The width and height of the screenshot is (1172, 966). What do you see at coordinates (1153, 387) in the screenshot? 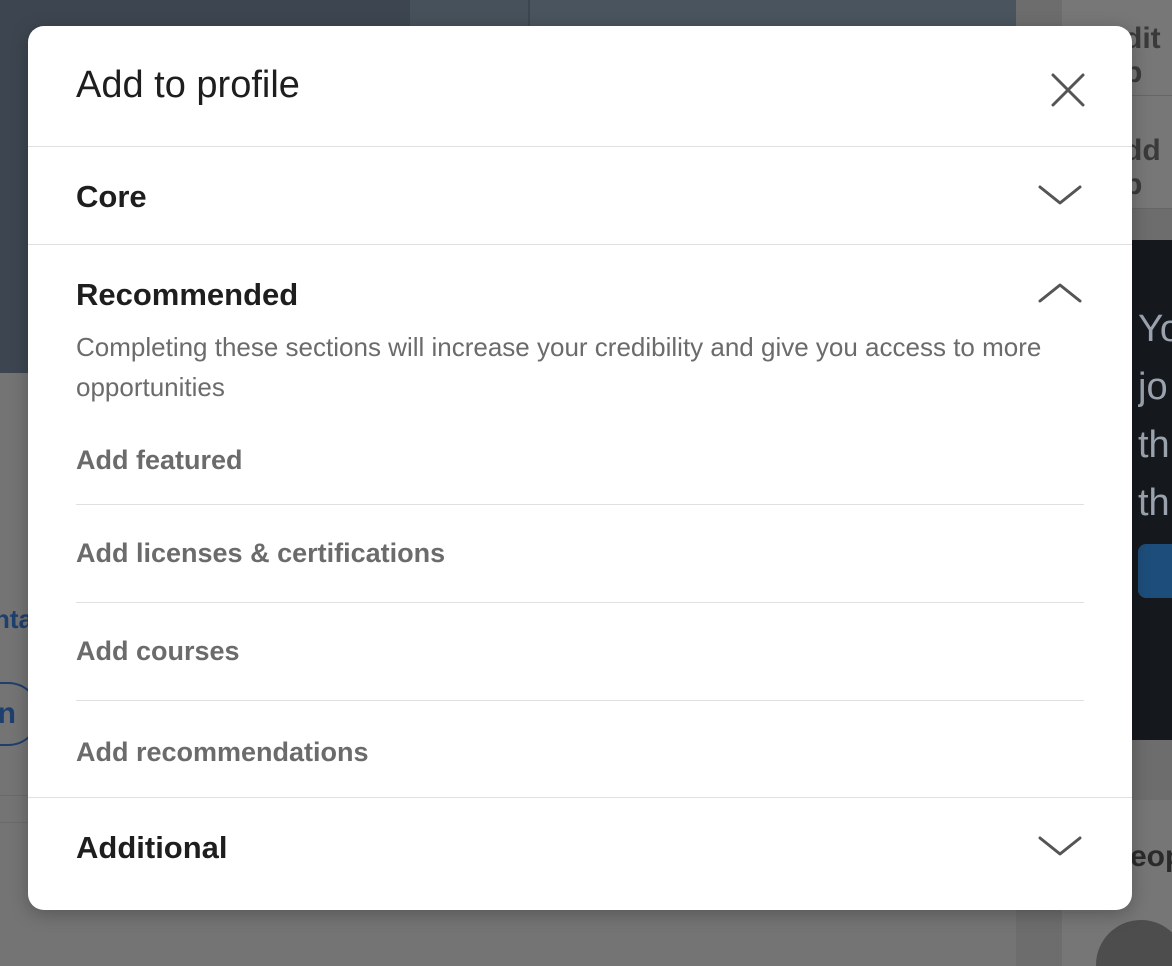
I see `ad-line: jo` at bounding box center [1153, 387].